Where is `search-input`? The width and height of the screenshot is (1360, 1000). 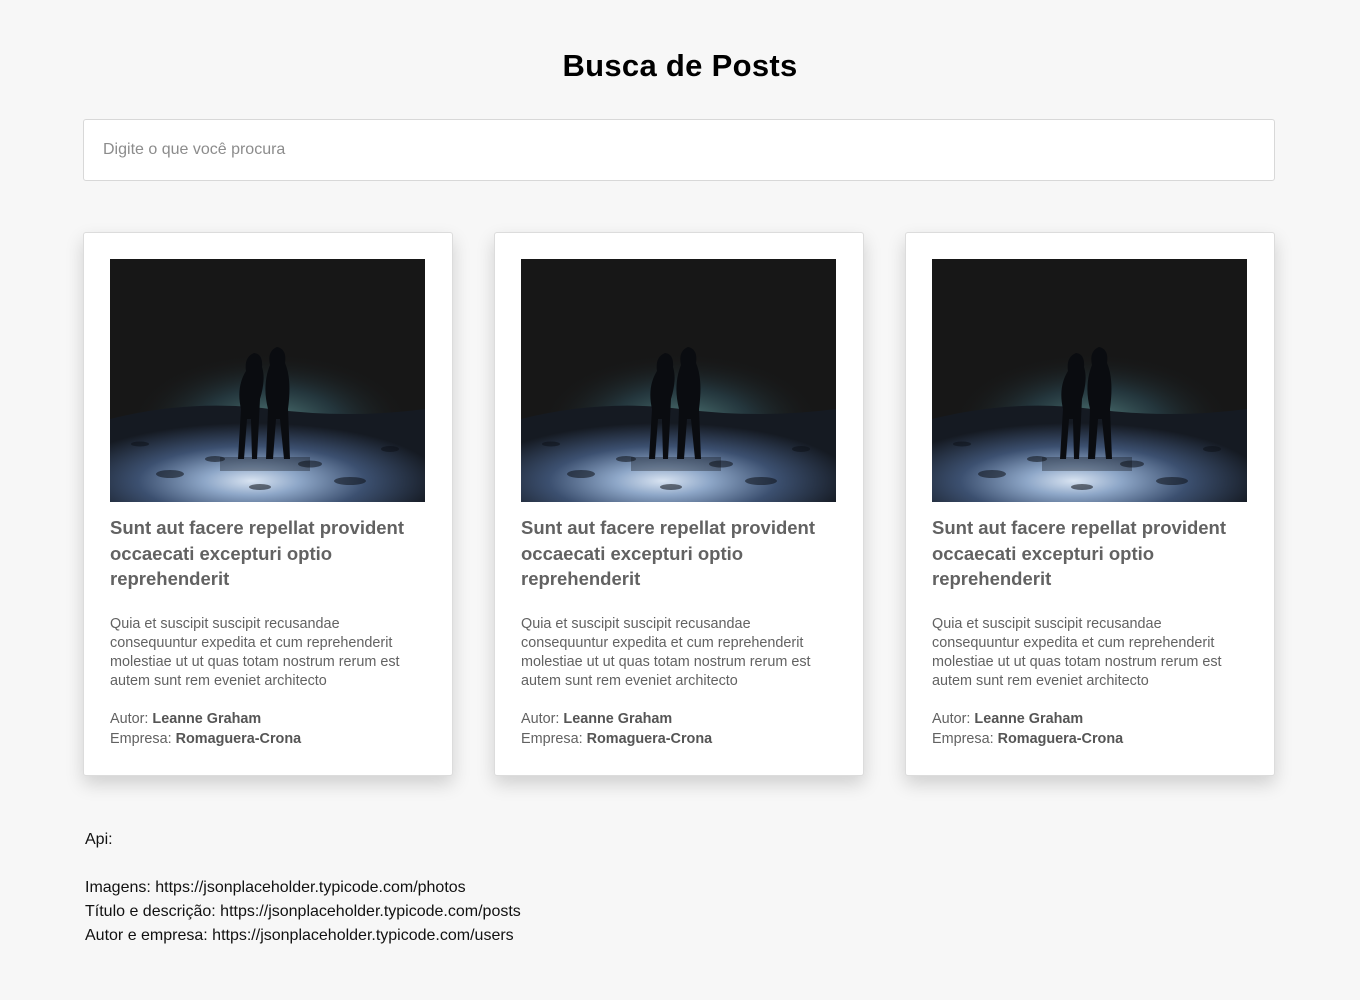 search-input is located at coordinates (679, 150).